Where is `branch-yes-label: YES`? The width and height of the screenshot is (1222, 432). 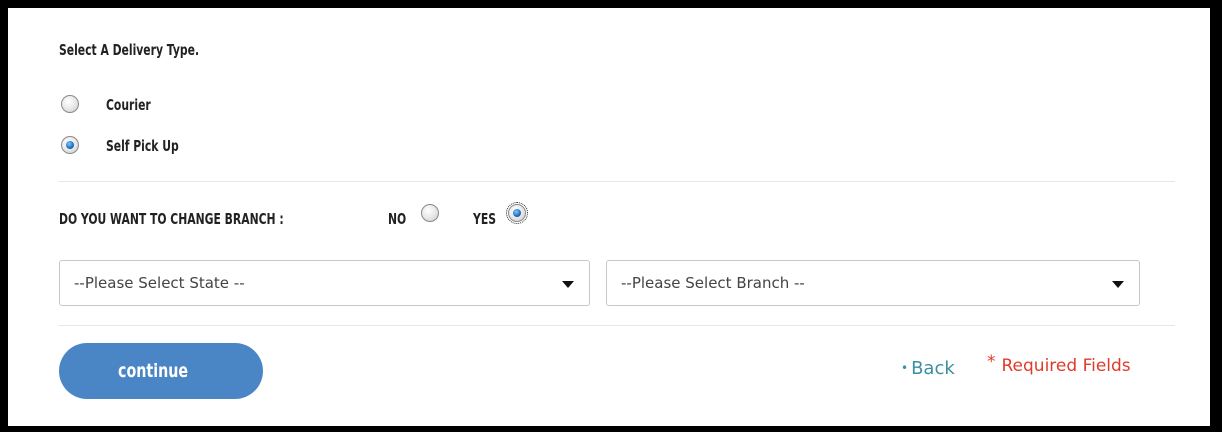 branch-yes-label: YES is located at coordinates (484, 219).